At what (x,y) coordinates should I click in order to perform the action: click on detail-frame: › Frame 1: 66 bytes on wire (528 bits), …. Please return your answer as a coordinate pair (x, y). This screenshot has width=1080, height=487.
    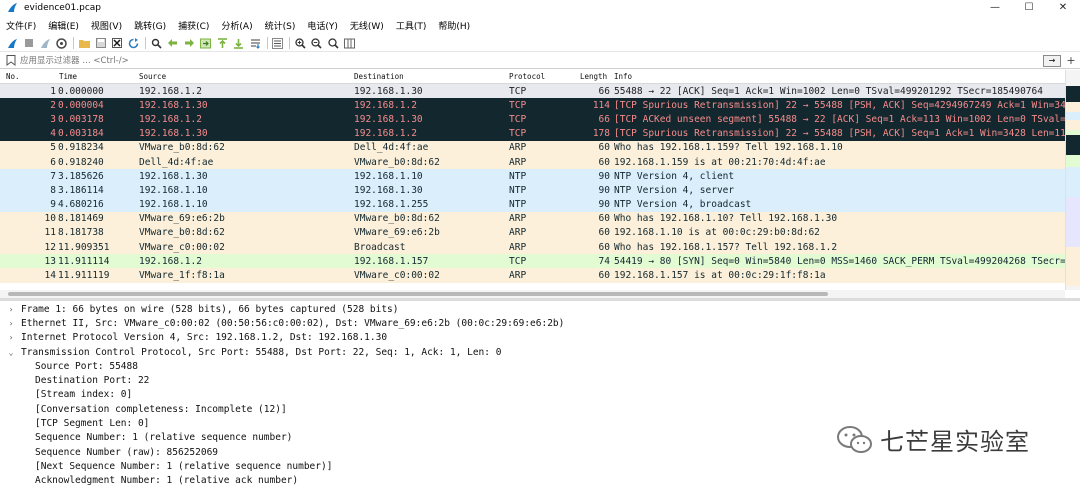
    Looking at the image, I should click on (540, 309).